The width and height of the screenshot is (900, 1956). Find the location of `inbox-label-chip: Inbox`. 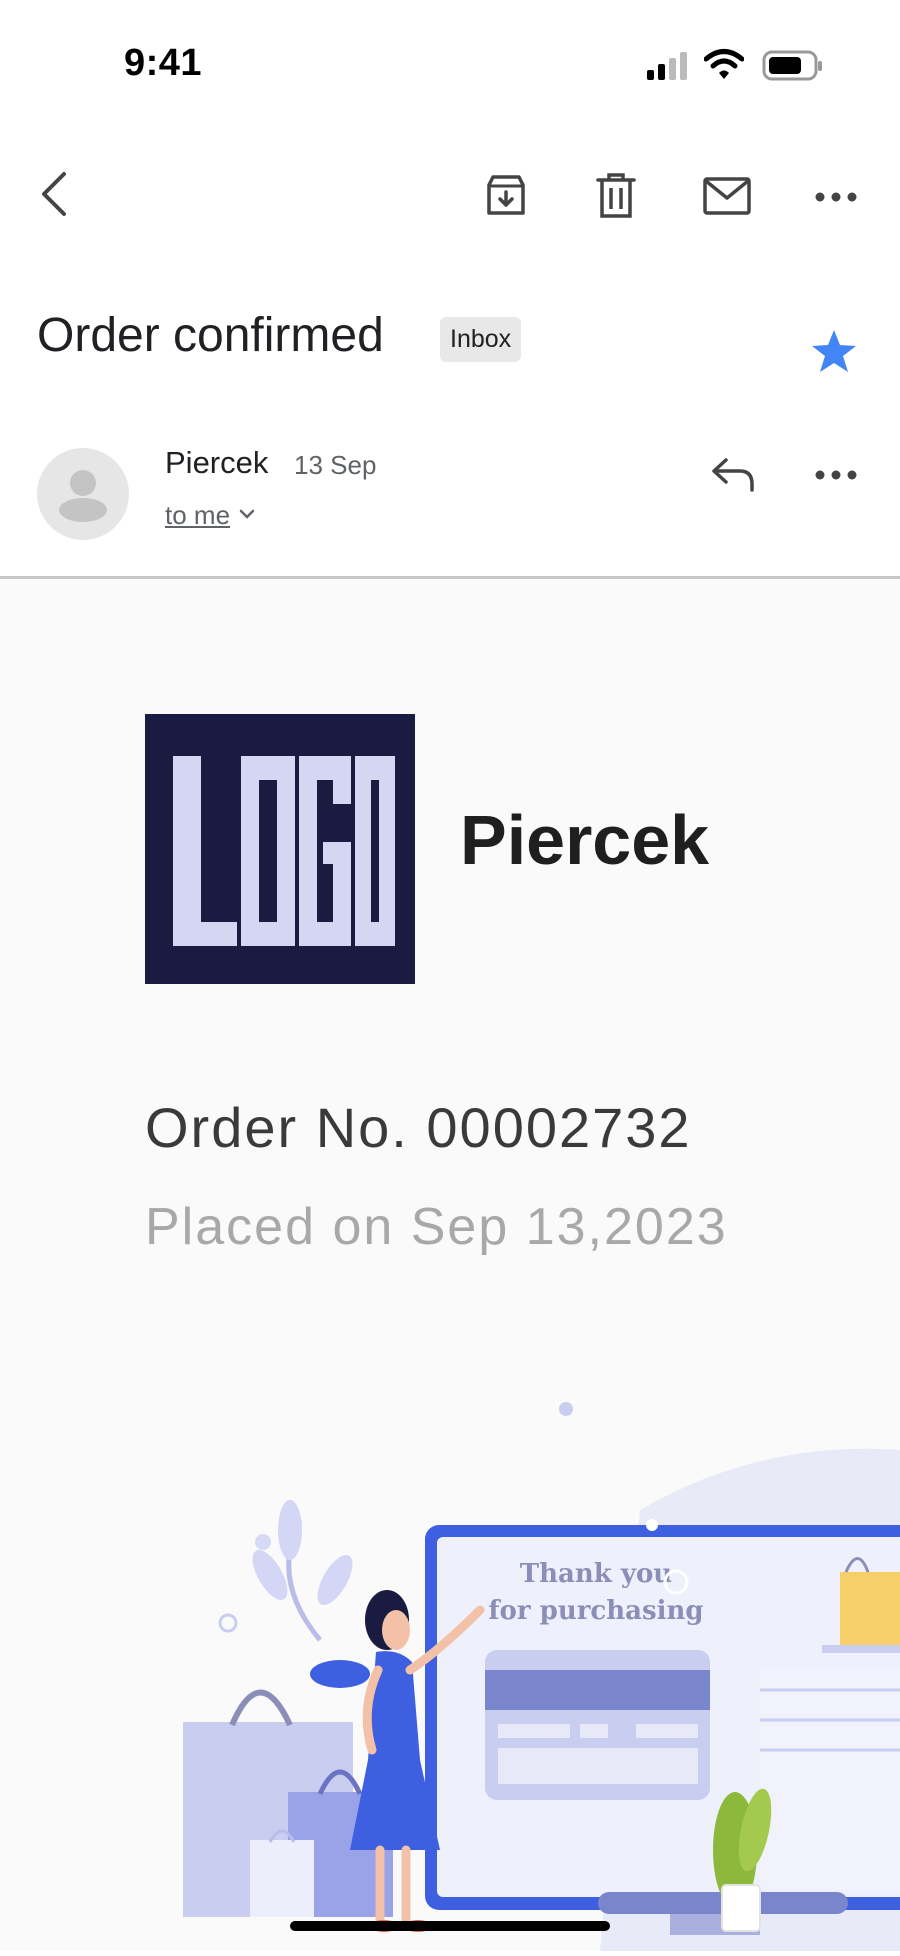

inbox-label-chip: Inbox is located at coordinates (481, 339).